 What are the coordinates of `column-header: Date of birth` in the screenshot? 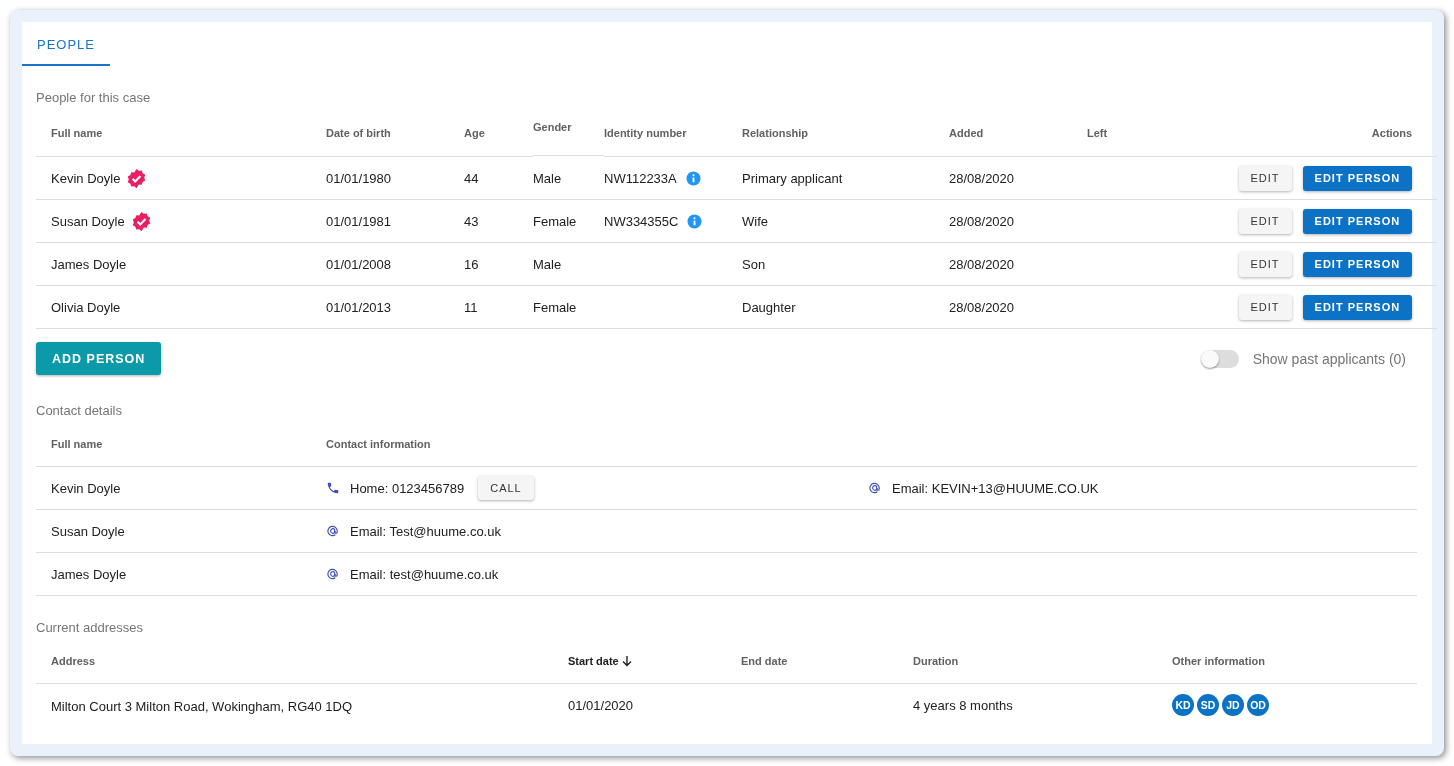 It's located at (395, 133).